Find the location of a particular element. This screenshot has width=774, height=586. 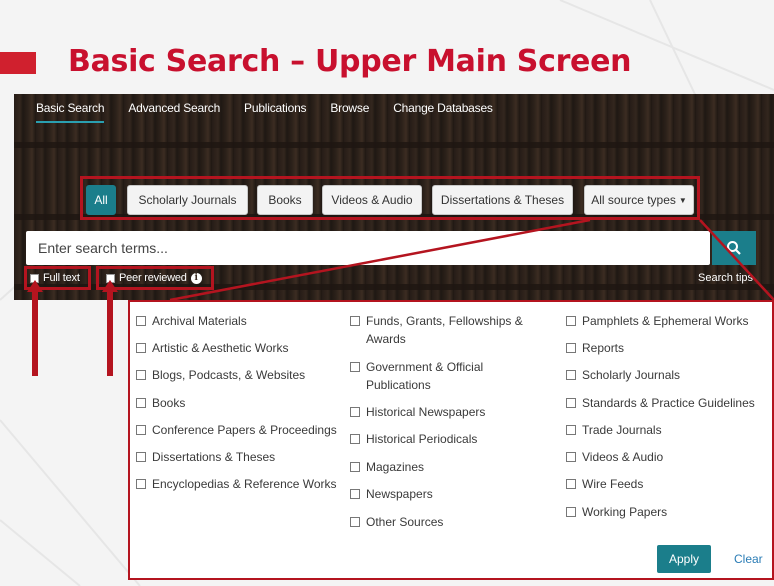

peer-reviewed-label: Peer reviewed is located at coordinates (153, 278).